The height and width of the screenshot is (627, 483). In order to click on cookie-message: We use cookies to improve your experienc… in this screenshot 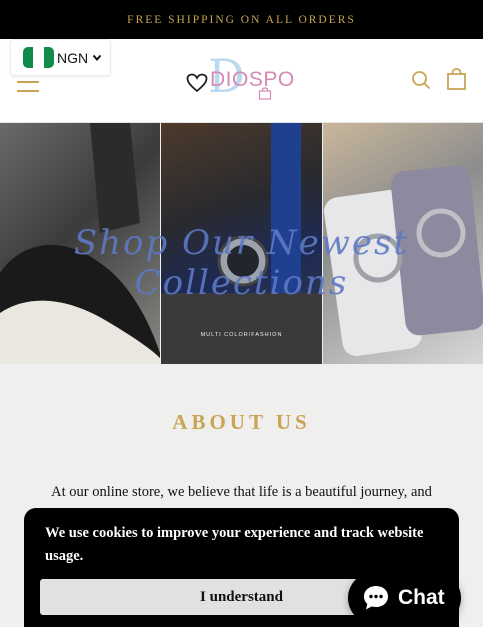, I will do `click(234, 544)`.